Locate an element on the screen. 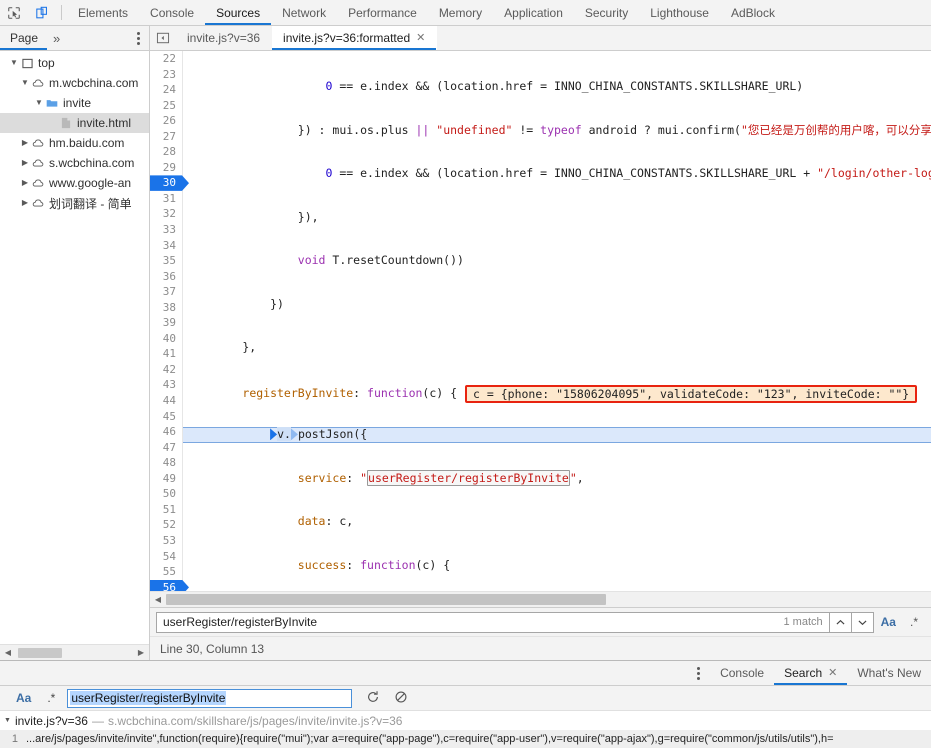 Image resolution: width=931 pixels, height=756 pixels. breakpoint-marker-30: 30 is located at coordinates (166, 183).